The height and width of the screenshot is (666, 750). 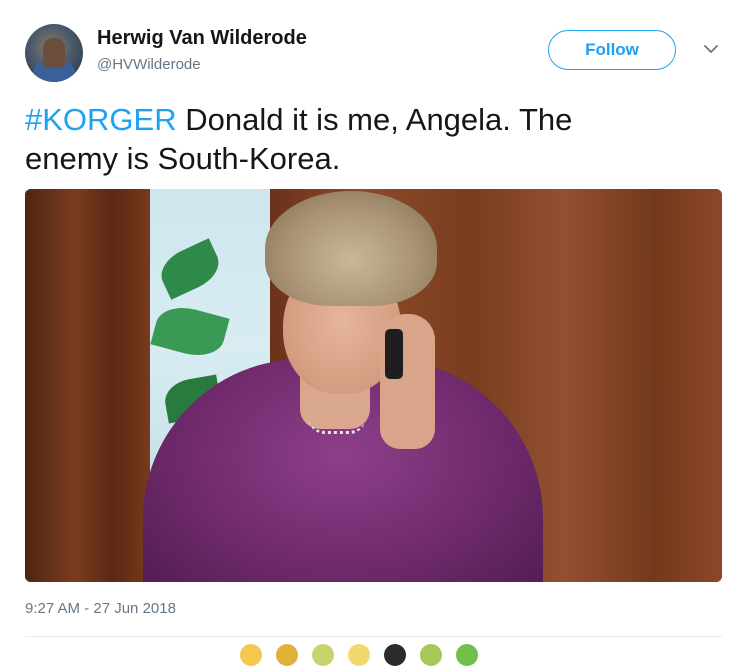 I want to click on wood-panel-left, so click(x=87, y=385).